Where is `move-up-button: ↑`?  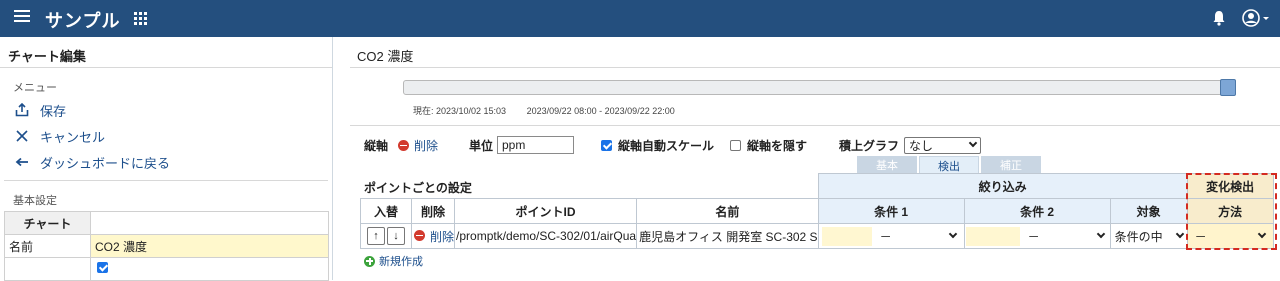 move-up-button: ↑ is located at coordinates (376, 236).